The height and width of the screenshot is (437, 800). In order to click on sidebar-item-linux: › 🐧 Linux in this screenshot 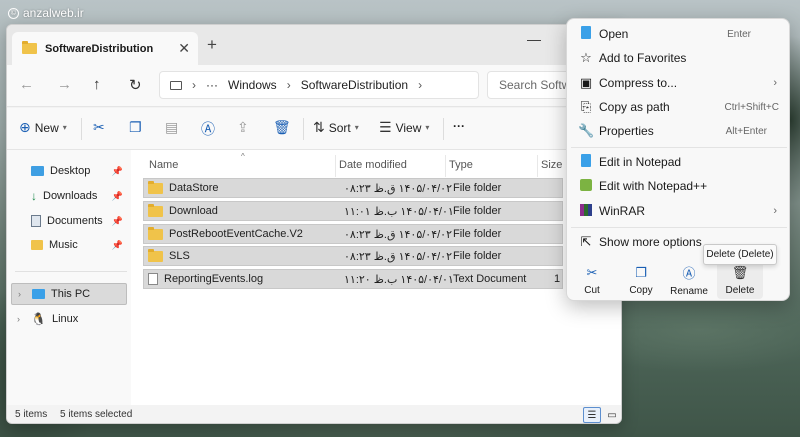, I will do `click(69, 319)`.